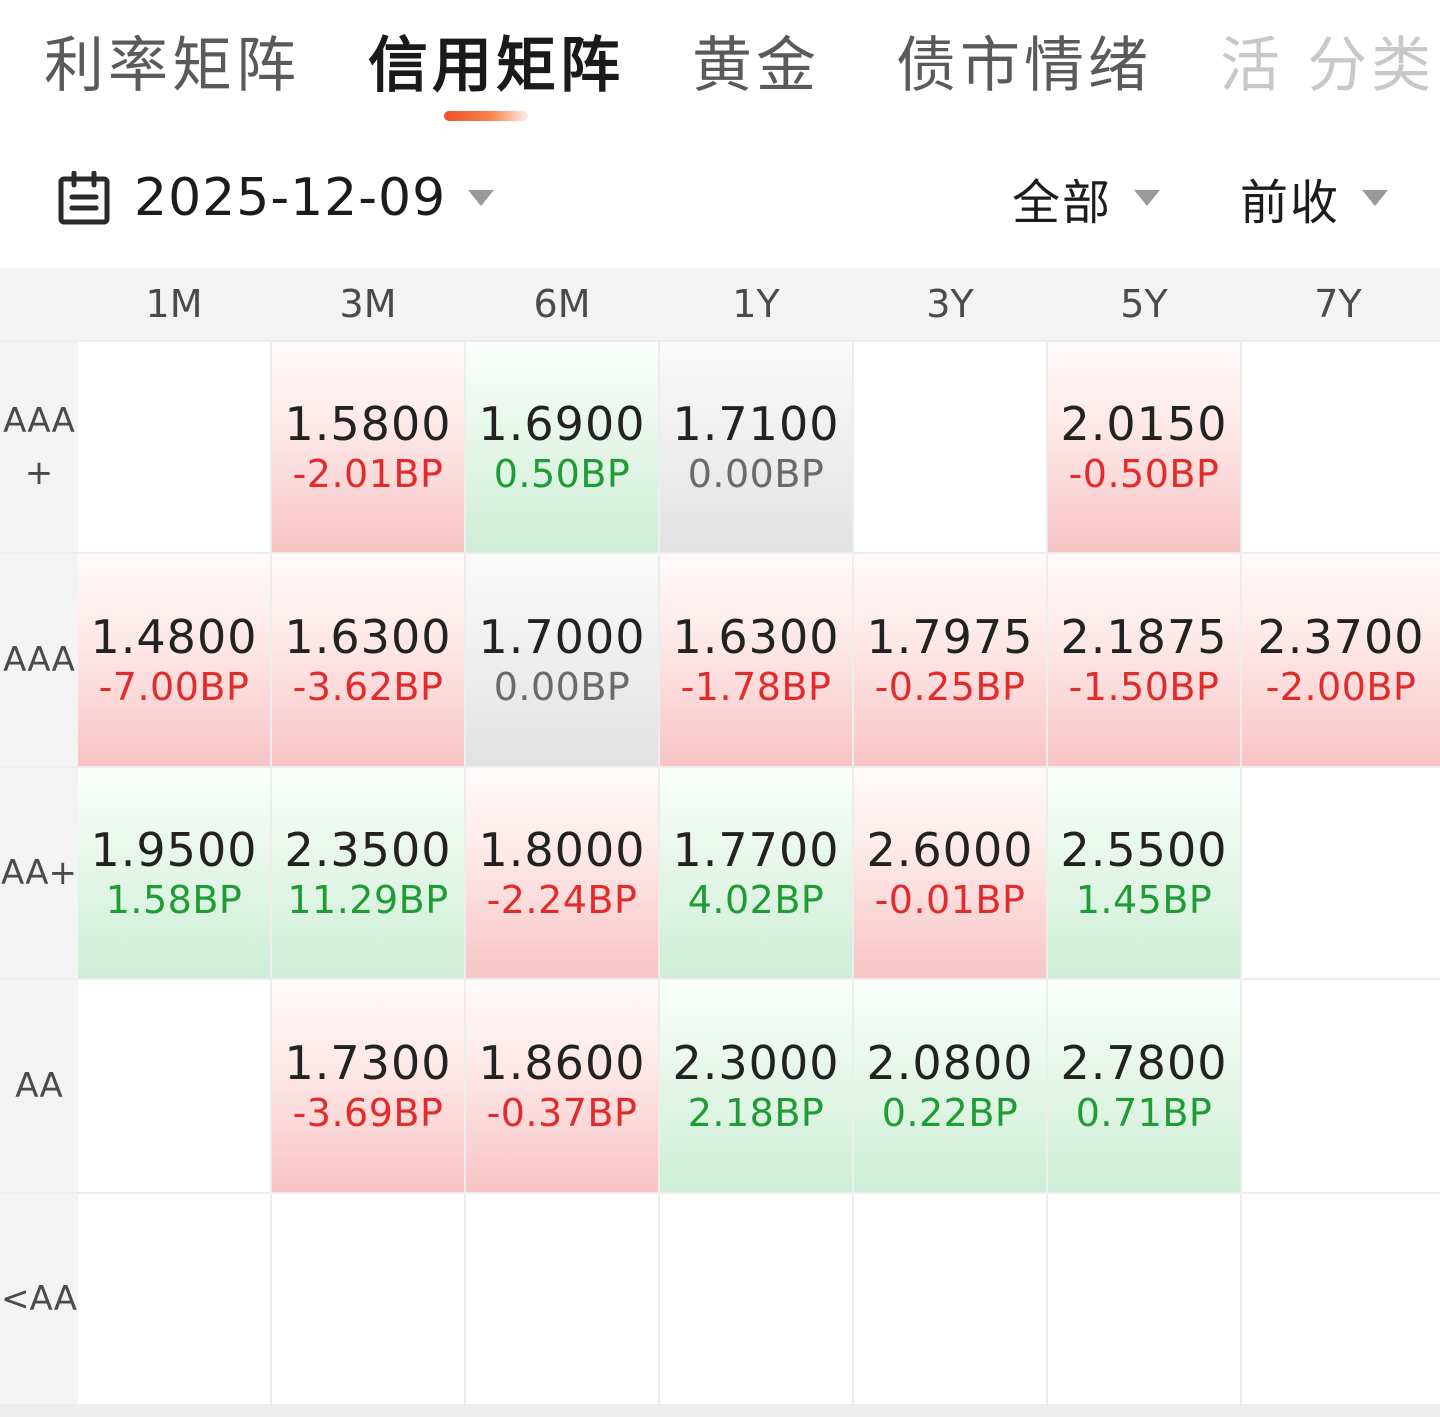 This screenshot has width=1440, height=1417. I want to click on rating-label-line1: AA, so click(39, 1086).